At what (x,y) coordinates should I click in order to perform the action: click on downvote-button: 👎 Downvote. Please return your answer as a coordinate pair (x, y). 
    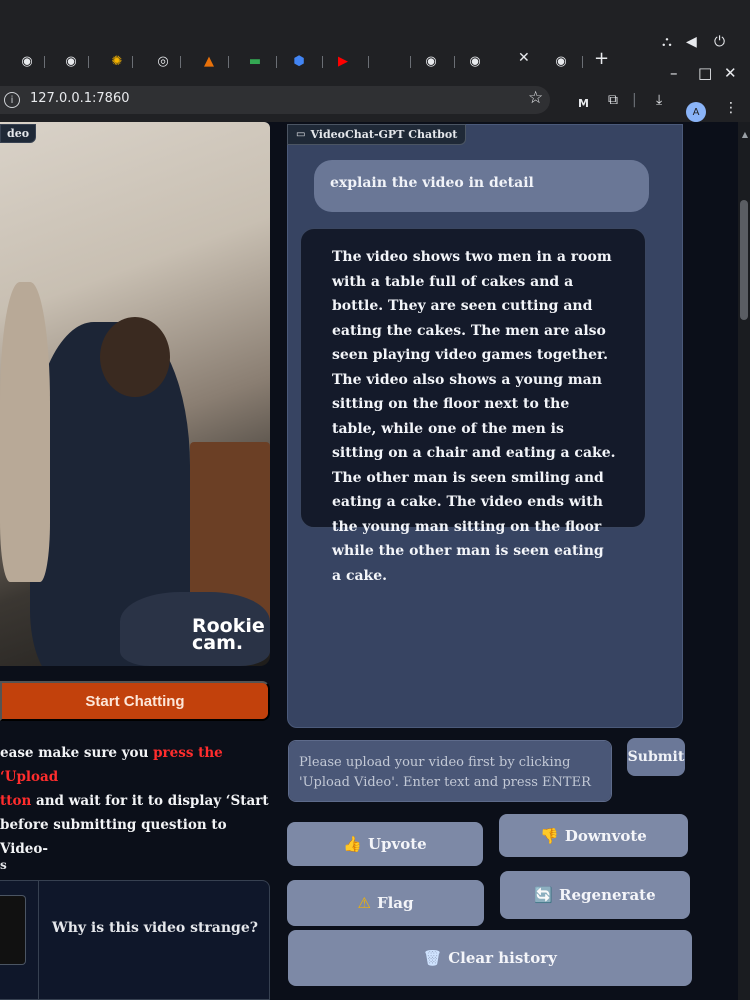
    Looking at the image, I should click on (593, 835).